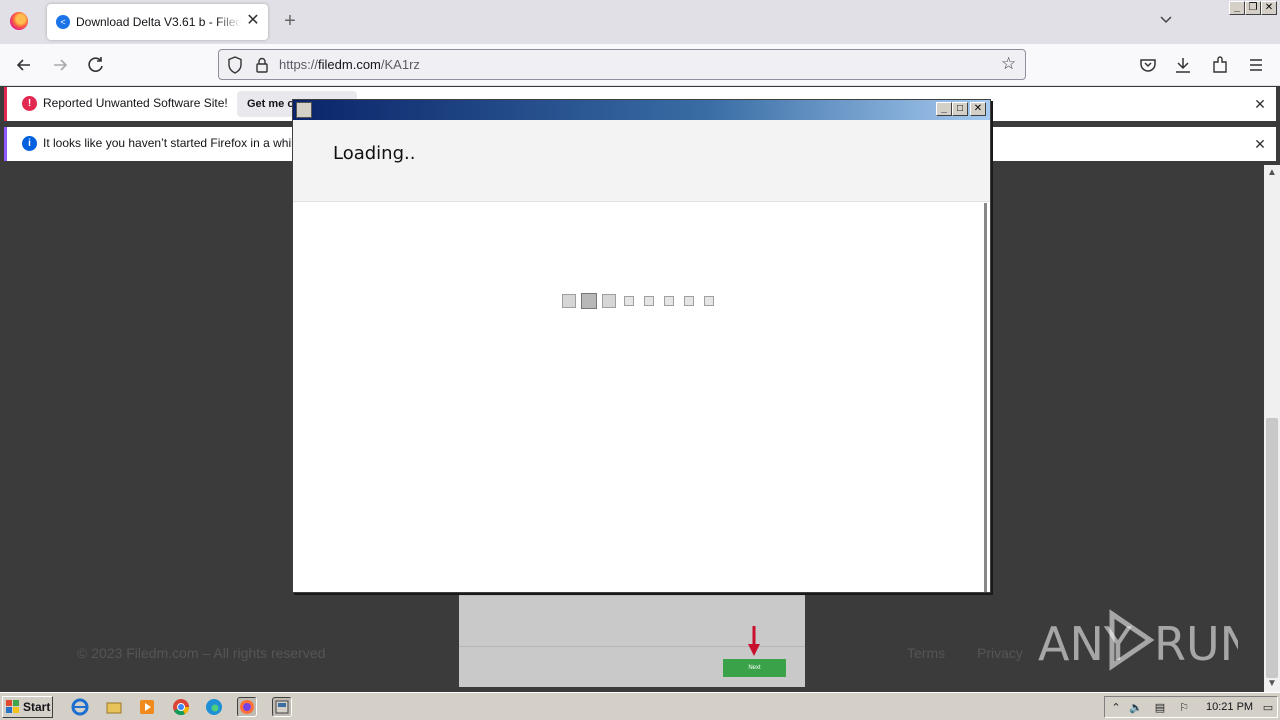 This screenshot has width=1280, height=720. Describe the element at coordinates (1230, 707) in the screenshot. I see `clock: 10:21 PM` at that location.